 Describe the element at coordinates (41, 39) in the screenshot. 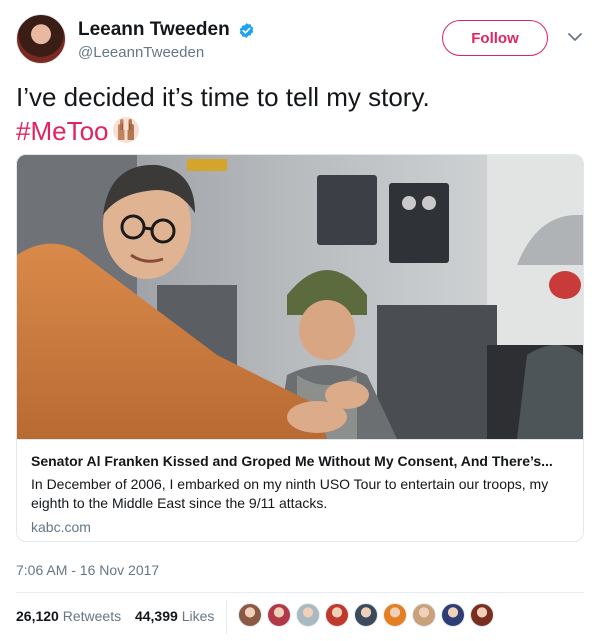

I see `user-avatar` at that location.